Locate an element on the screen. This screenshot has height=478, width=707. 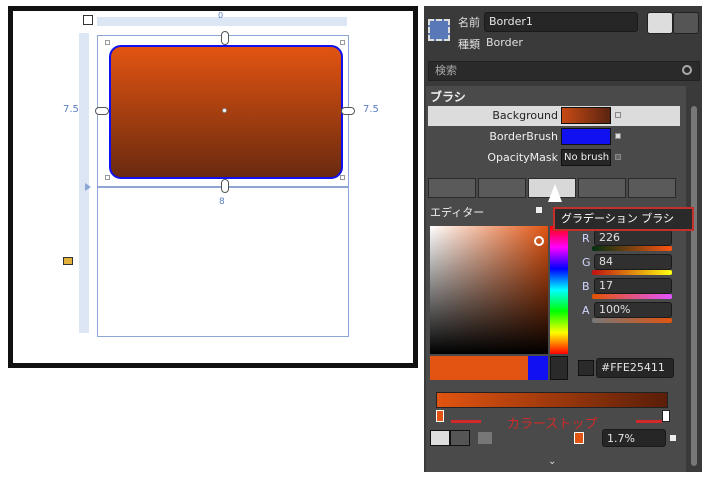
linear-gradient-button is located at coordinates (440, 438).